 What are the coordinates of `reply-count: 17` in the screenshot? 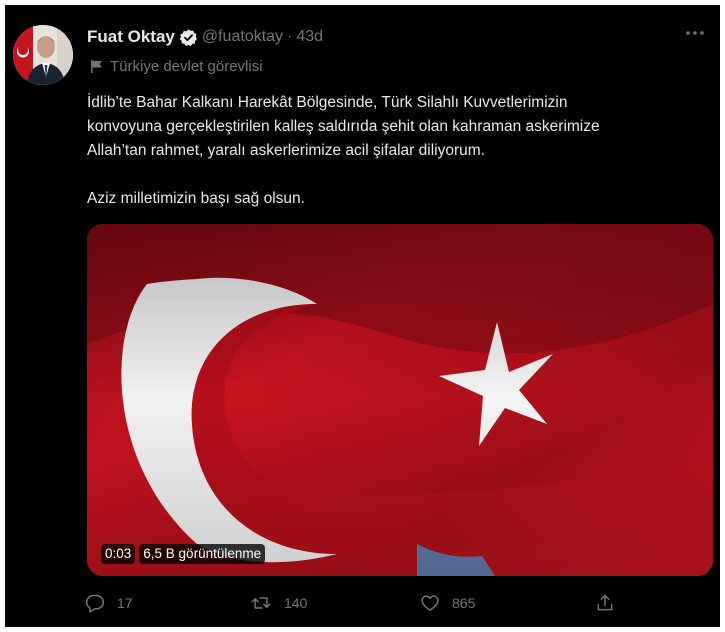 It's located at (125, 603).